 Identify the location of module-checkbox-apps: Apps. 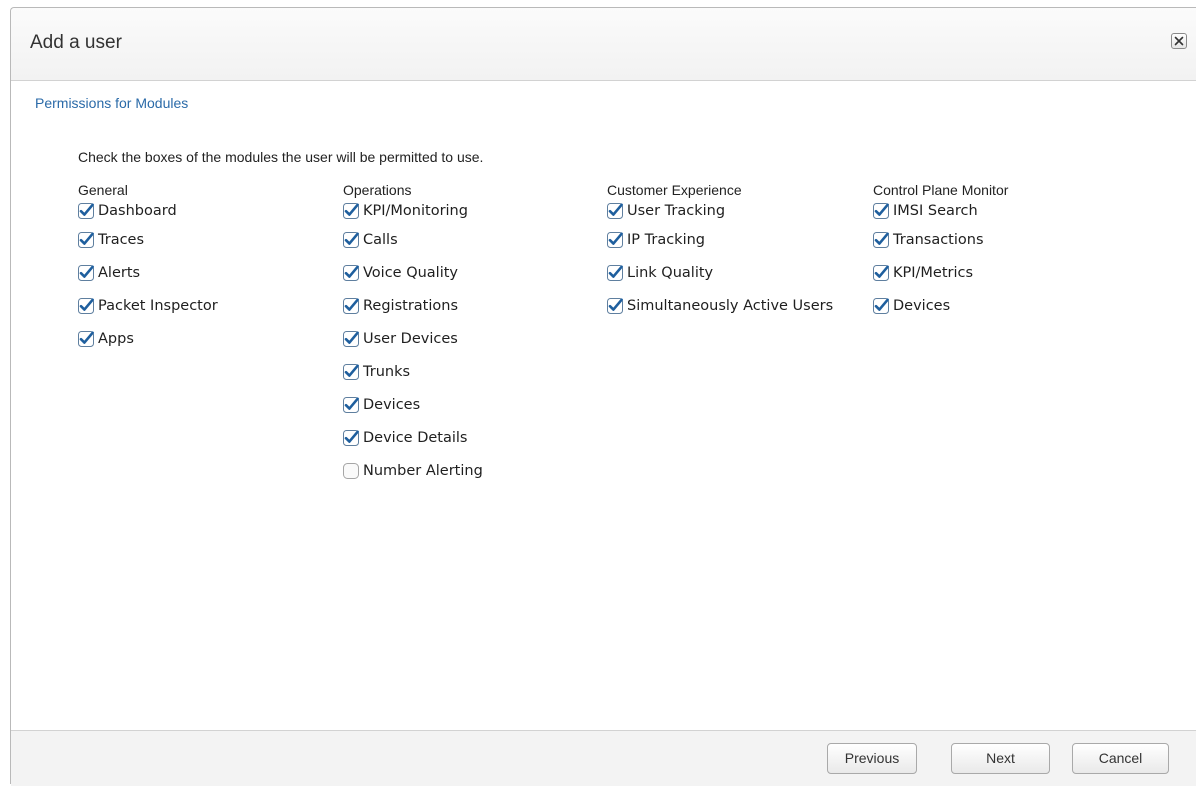
(148, 338).